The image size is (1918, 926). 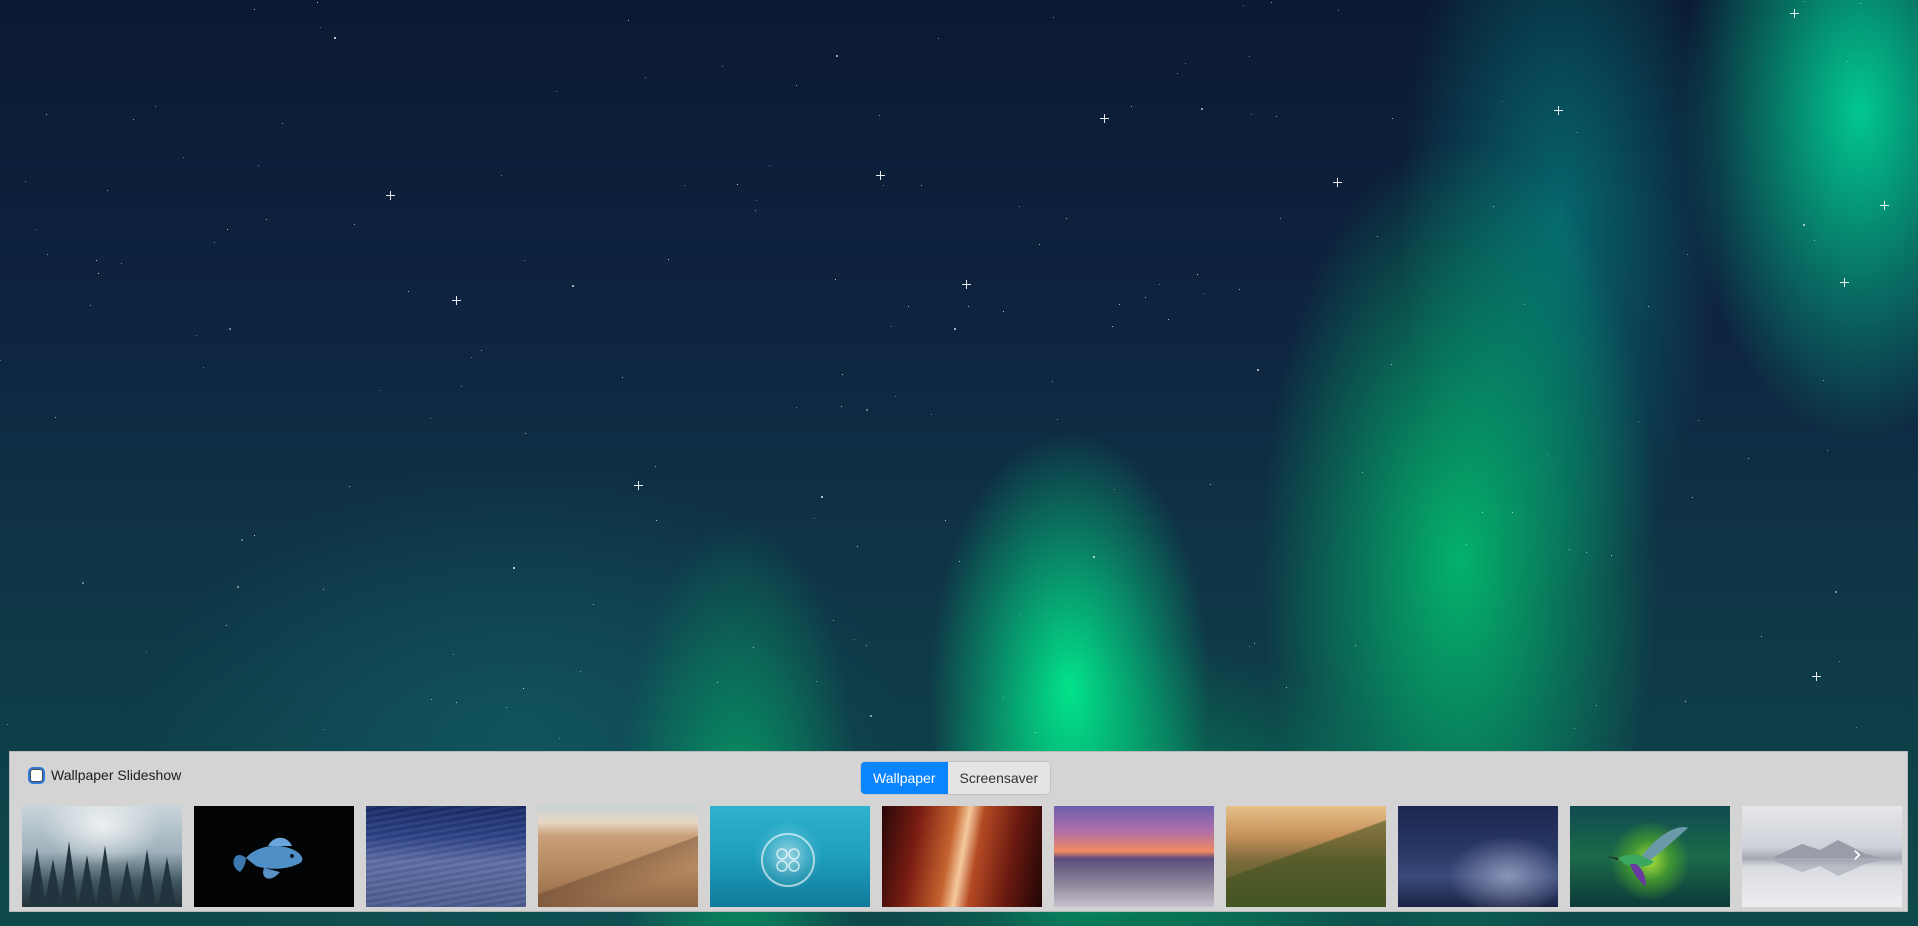 I want to click on wallpaper-thumbnail: ›, so click(x=1822, y=856).